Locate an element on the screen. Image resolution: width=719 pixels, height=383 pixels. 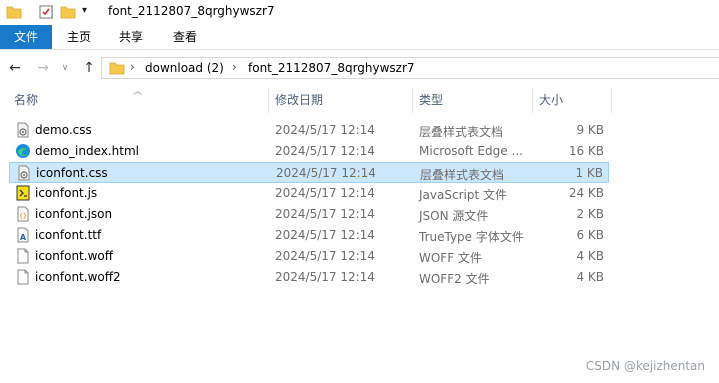
breadcrumb-download: download (2) is located at coordinates (184, 68).